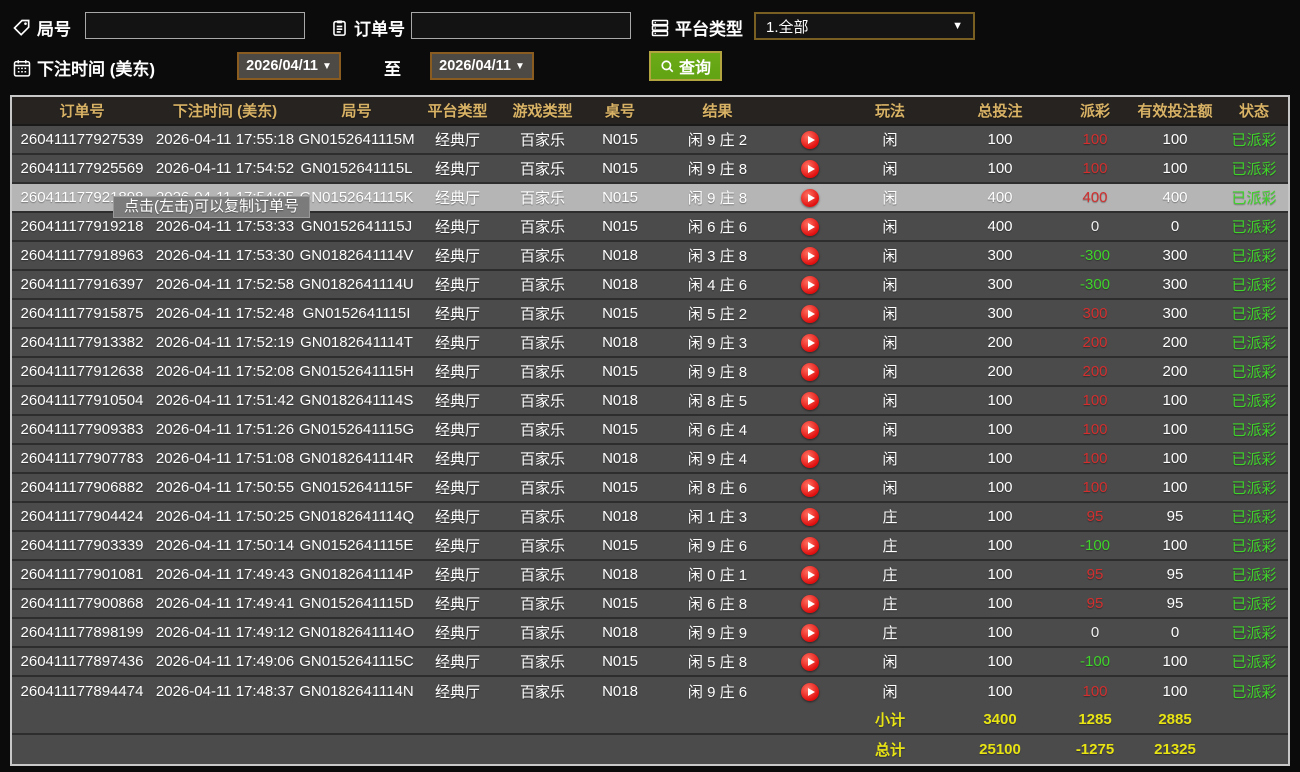  I want to click on payout-cell: 300, so click(1095, 313).